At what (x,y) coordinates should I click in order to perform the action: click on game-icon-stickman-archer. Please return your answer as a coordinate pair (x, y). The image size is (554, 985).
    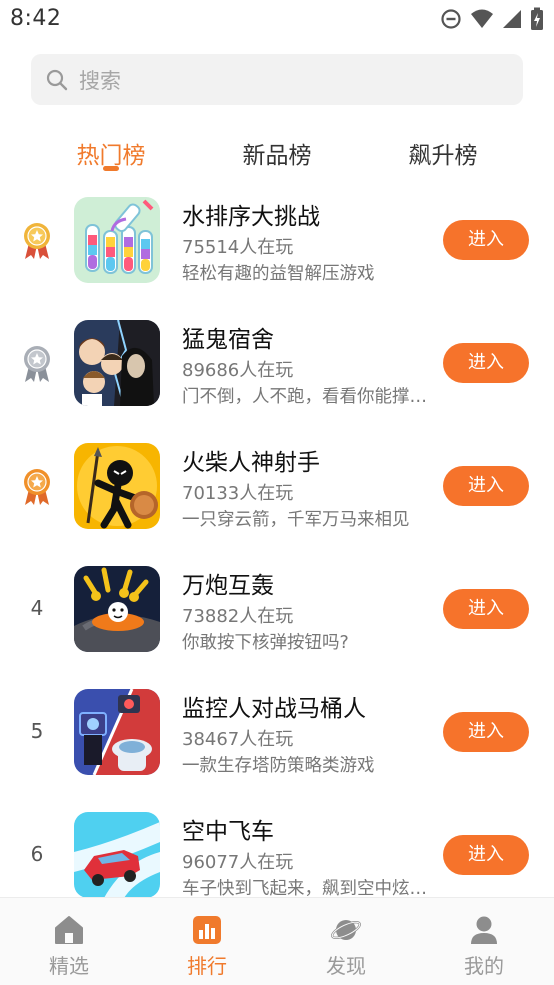
    Looking at the image, I should click on (117, 486).